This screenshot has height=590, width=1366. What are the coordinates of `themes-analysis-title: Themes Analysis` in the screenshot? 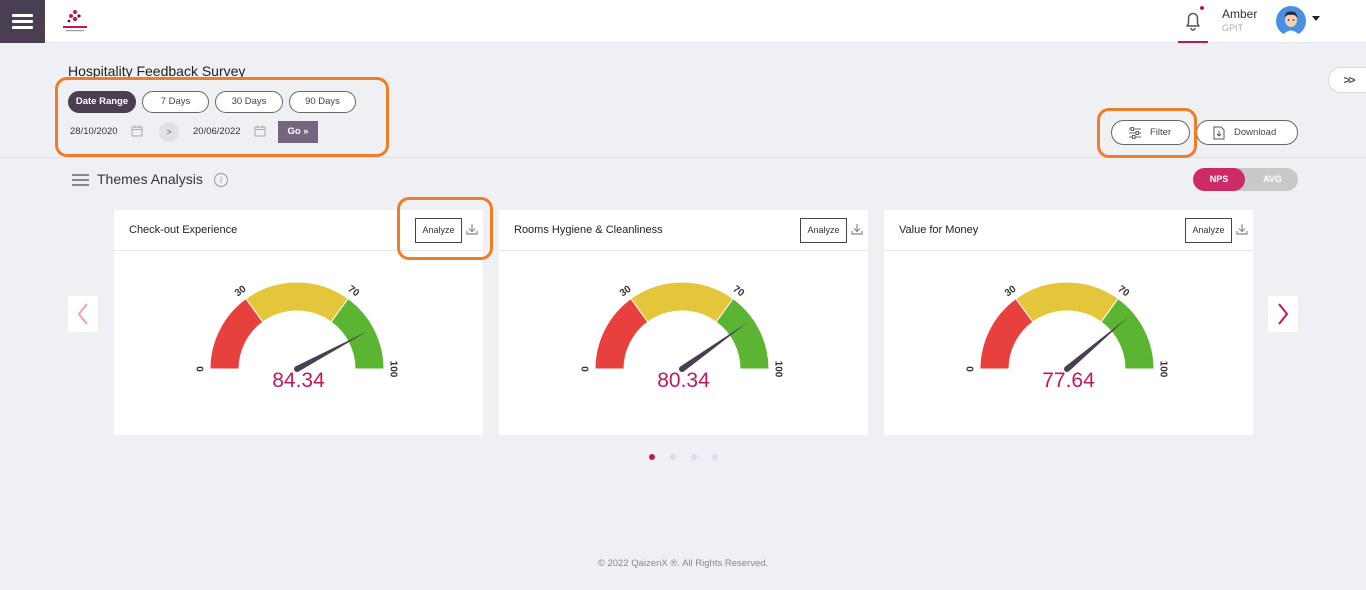 It's located at (150, 179).